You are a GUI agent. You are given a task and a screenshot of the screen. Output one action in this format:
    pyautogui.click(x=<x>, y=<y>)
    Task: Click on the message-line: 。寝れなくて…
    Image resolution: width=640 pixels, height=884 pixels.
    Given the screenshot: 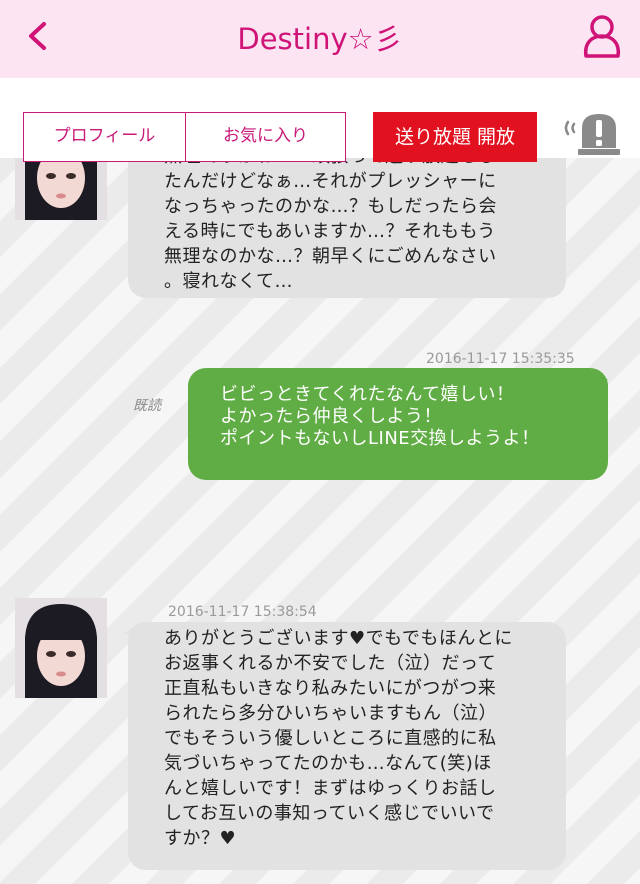 What is the action you would take?
    pyautogui.click(x=228, y=281)
    